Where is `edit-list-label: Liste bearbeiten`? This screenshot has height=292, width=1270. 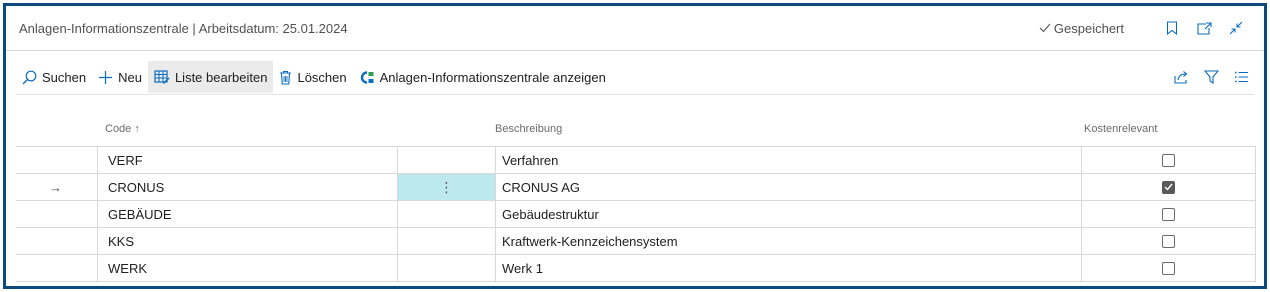
edit-list-label: Liste bearbeiten is located at coordinates (221, 77).